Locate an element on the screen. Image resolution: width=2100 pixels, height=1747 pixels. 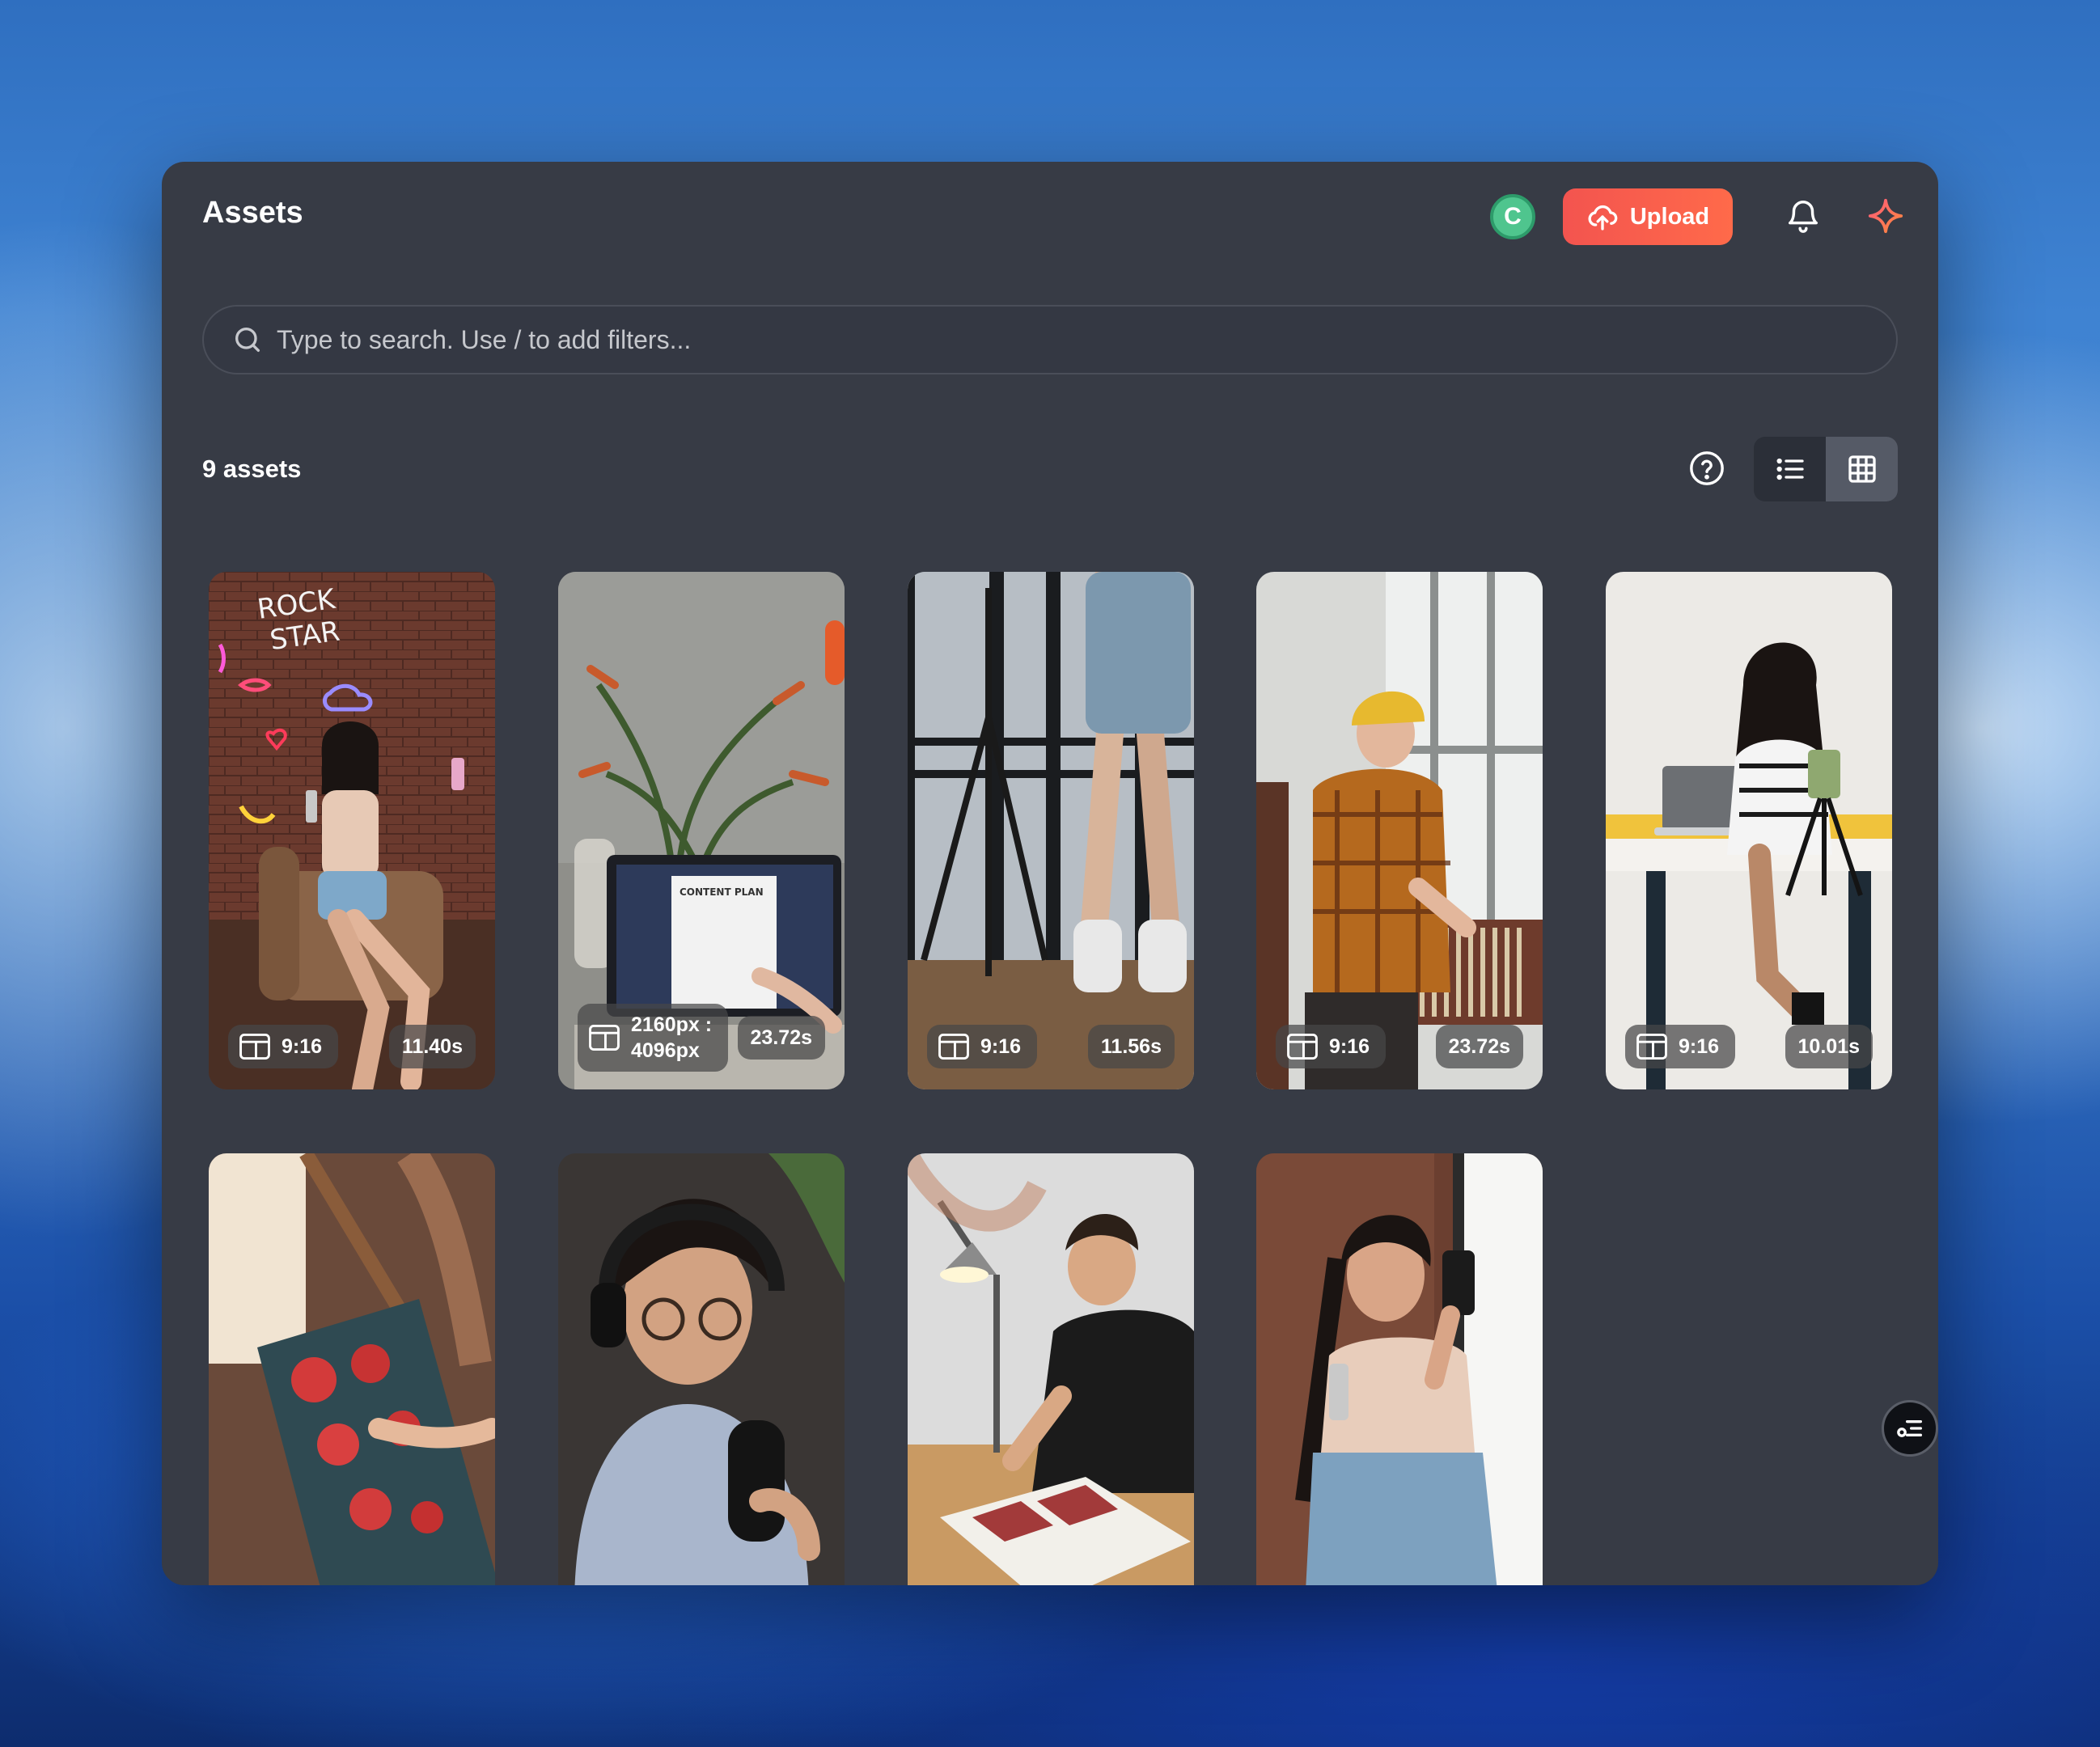
asset-card: 9:16 11.56s is located at coordinates (1051, 831).